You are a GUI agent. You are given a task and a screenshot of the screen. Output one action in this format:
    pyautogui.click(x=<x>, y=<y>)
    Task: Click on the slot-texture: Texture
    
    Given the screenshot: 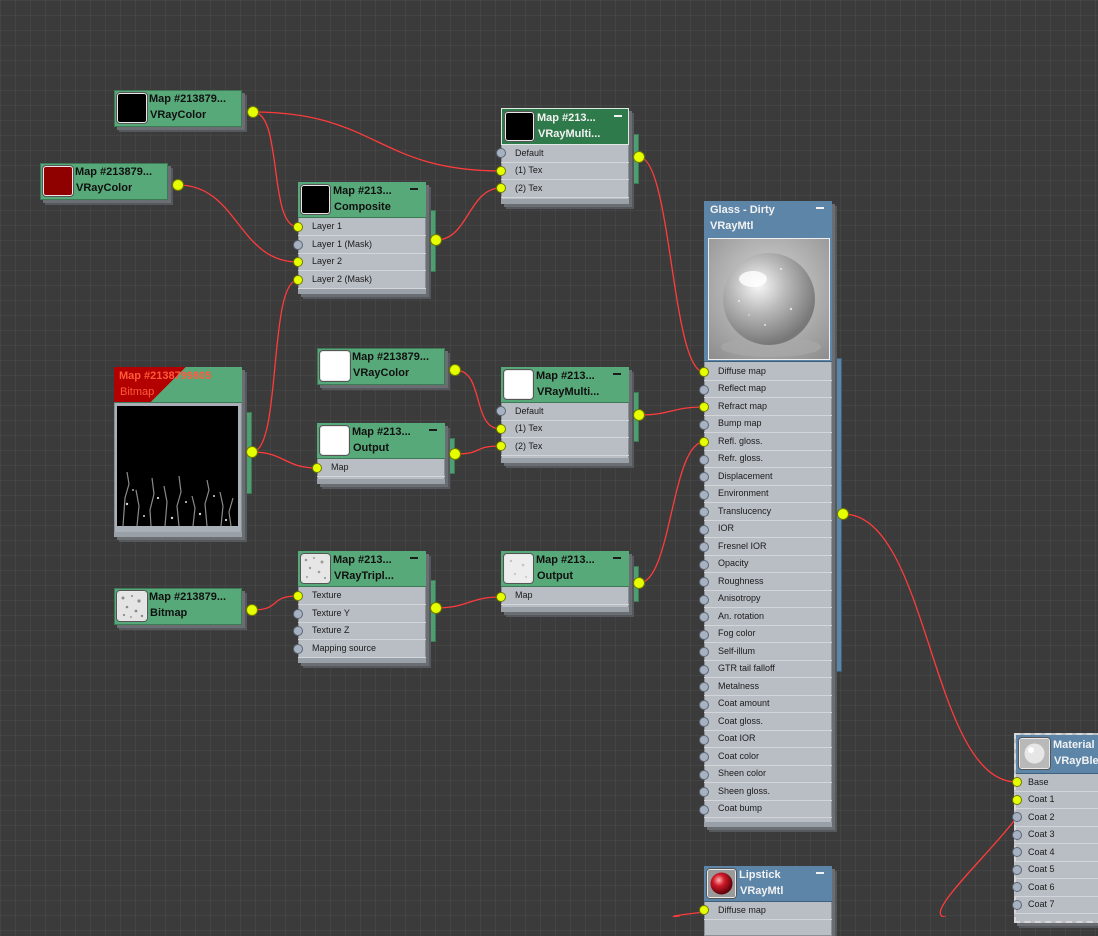 What is the action you would take?
    pyautogui.click(x=362, y=596)
    